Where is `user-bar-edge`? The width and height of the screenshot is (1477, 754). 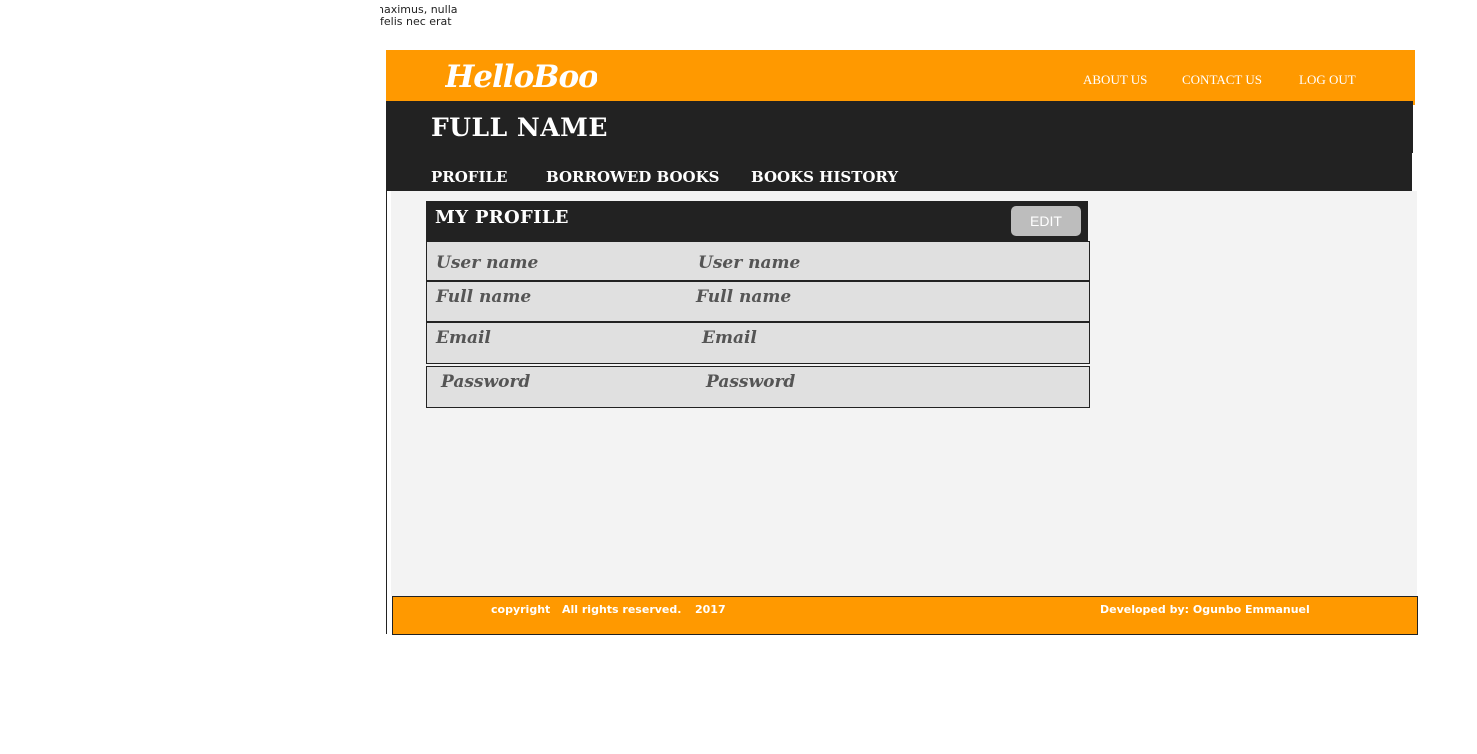 user-bar-edge is located at coordinates (1412, 127).